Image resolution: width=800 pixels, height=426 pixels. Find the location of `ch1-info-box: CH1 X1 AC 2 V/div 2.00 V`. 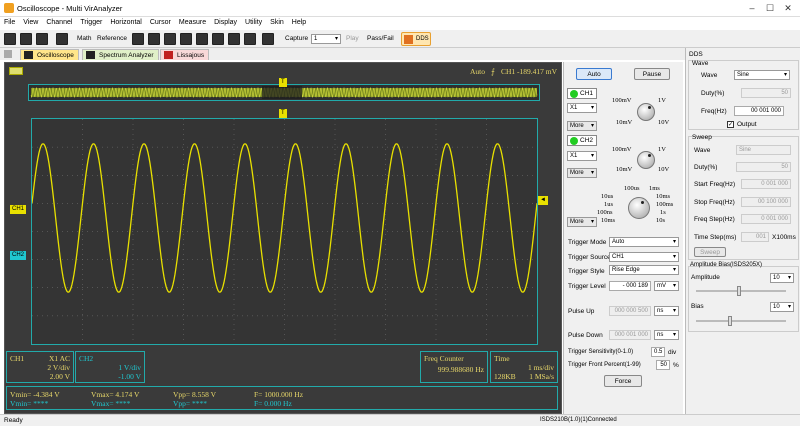

ch1-info-box: CH1 X1 AC 2 V/div 2.00 V is located at coordinates (40, 367).